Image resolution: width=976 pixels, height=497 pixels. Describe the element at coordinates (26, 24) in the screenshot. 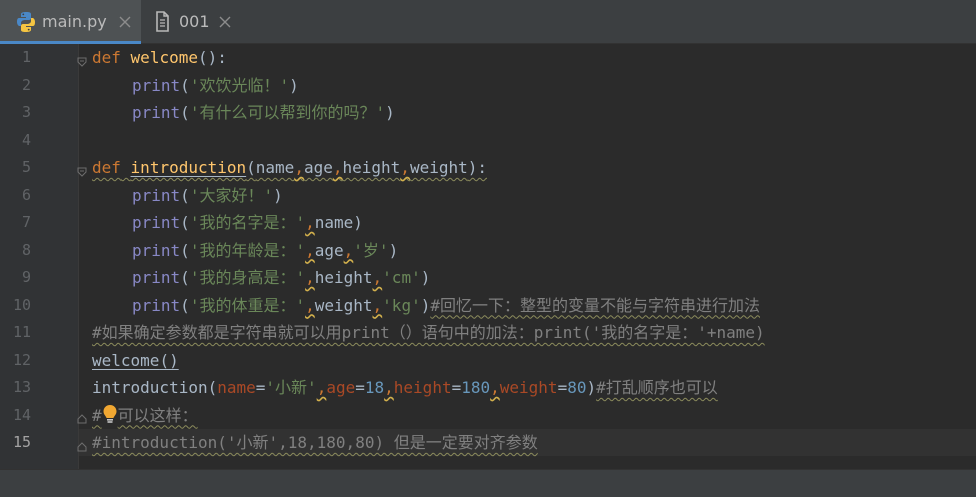

I see `python-file-icon` at that location.